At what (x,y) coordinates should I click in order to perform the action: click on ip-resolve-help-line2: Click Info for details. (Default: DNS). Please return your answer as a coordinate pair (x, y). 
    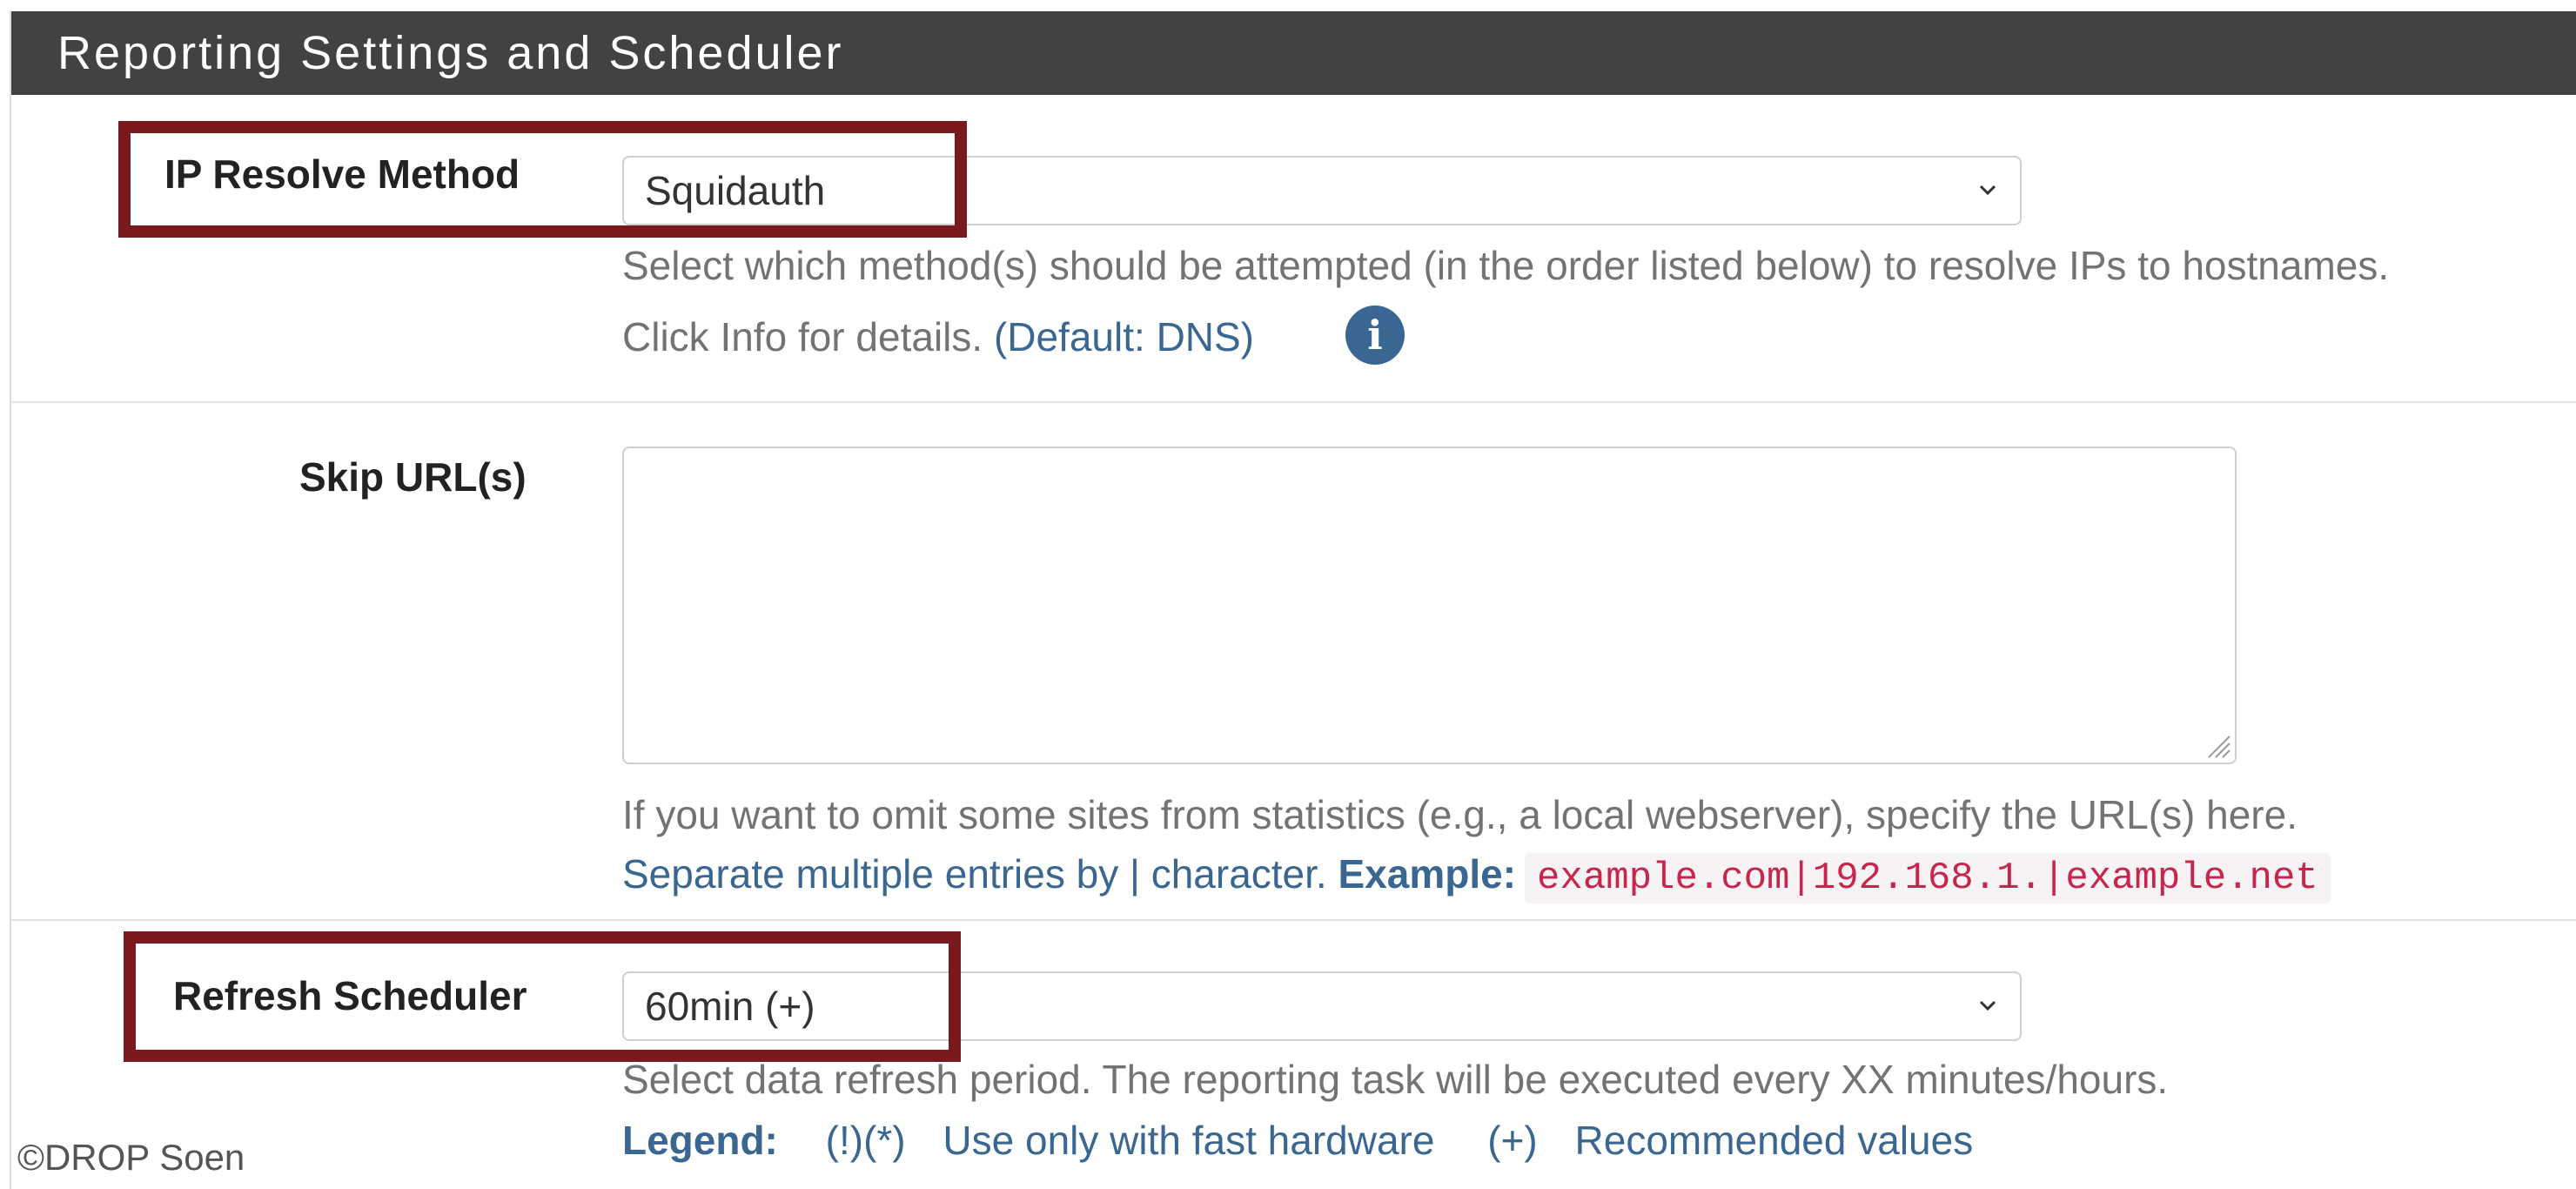
    Looking at the image, I should click on (938, 336).